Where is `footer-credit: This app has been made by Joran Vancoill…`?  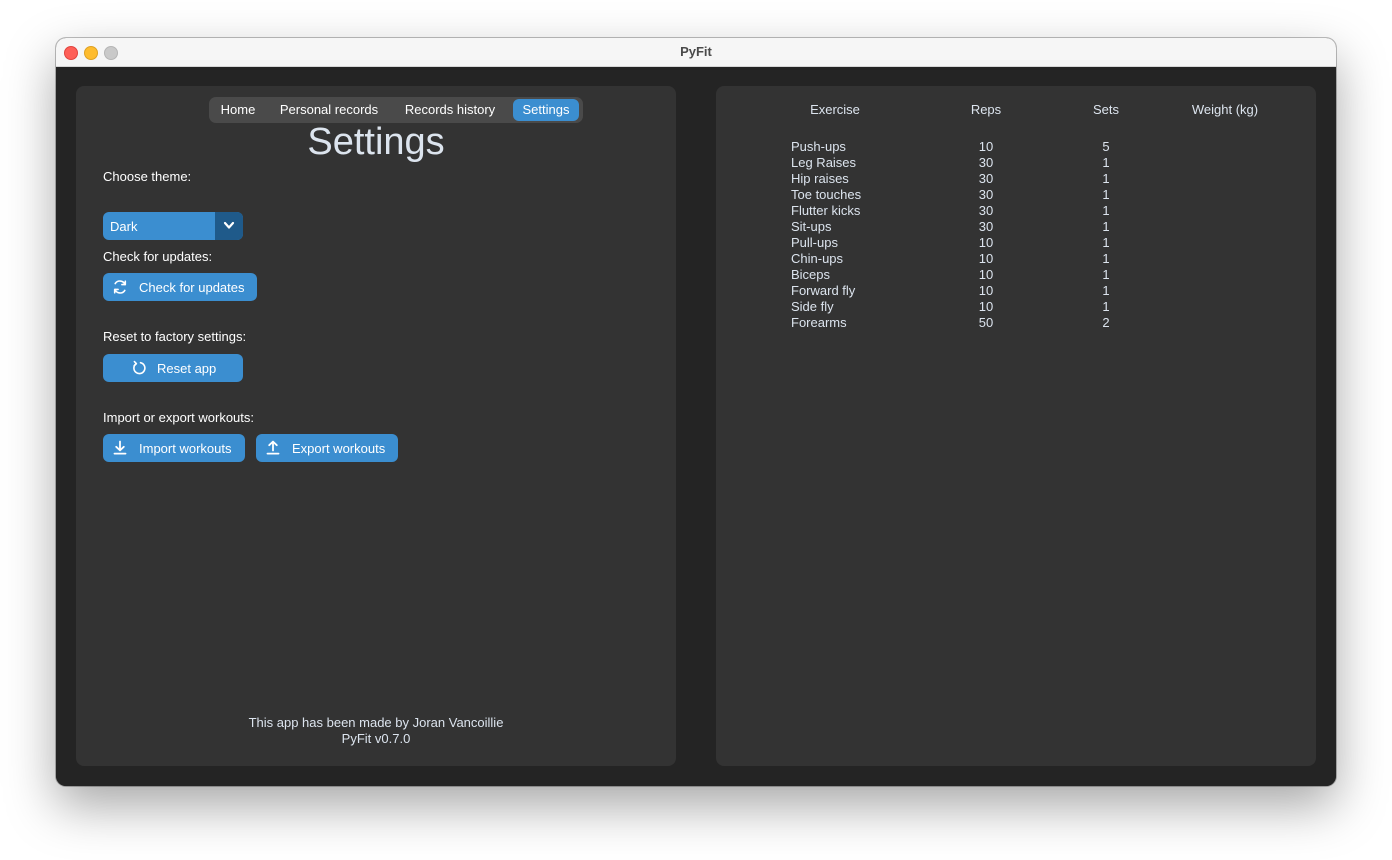
footer-credit: This app has been made by Joran Vancoill… is located at coordinates (376, 722).